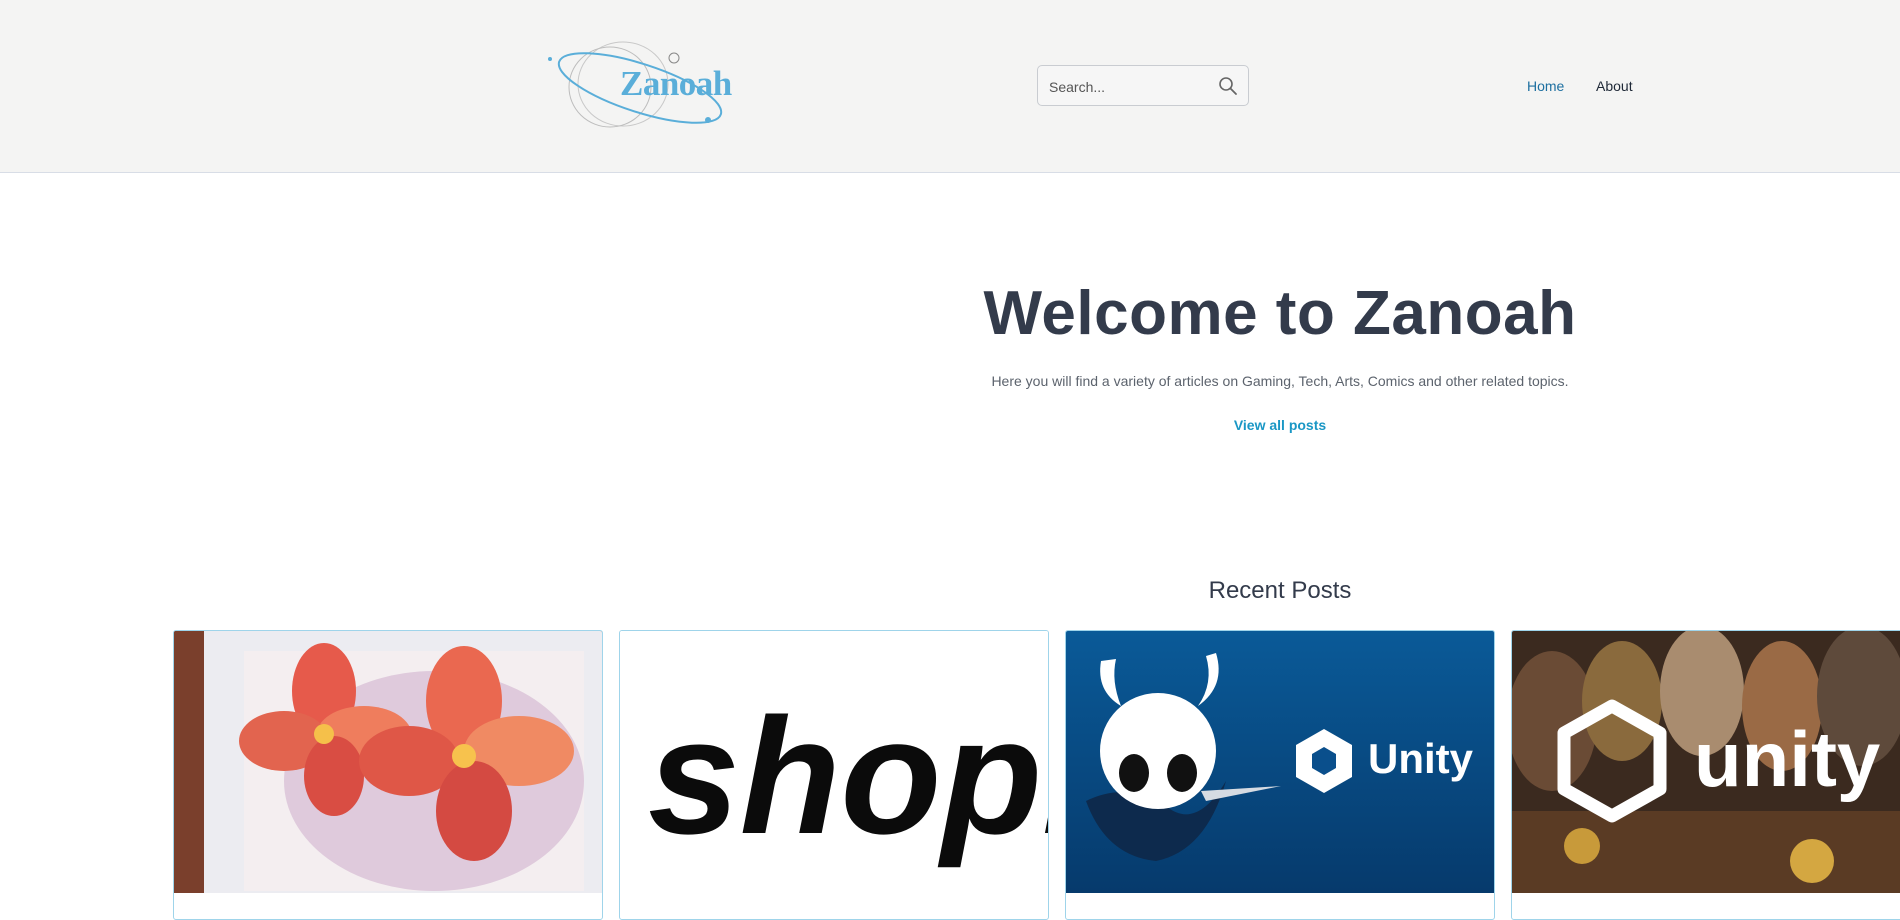  What do you see at coordinates (1280, 762) in the screenshot?
I see `hollow-knight-unity-image: Unity` at bounding box center [1280, 762].